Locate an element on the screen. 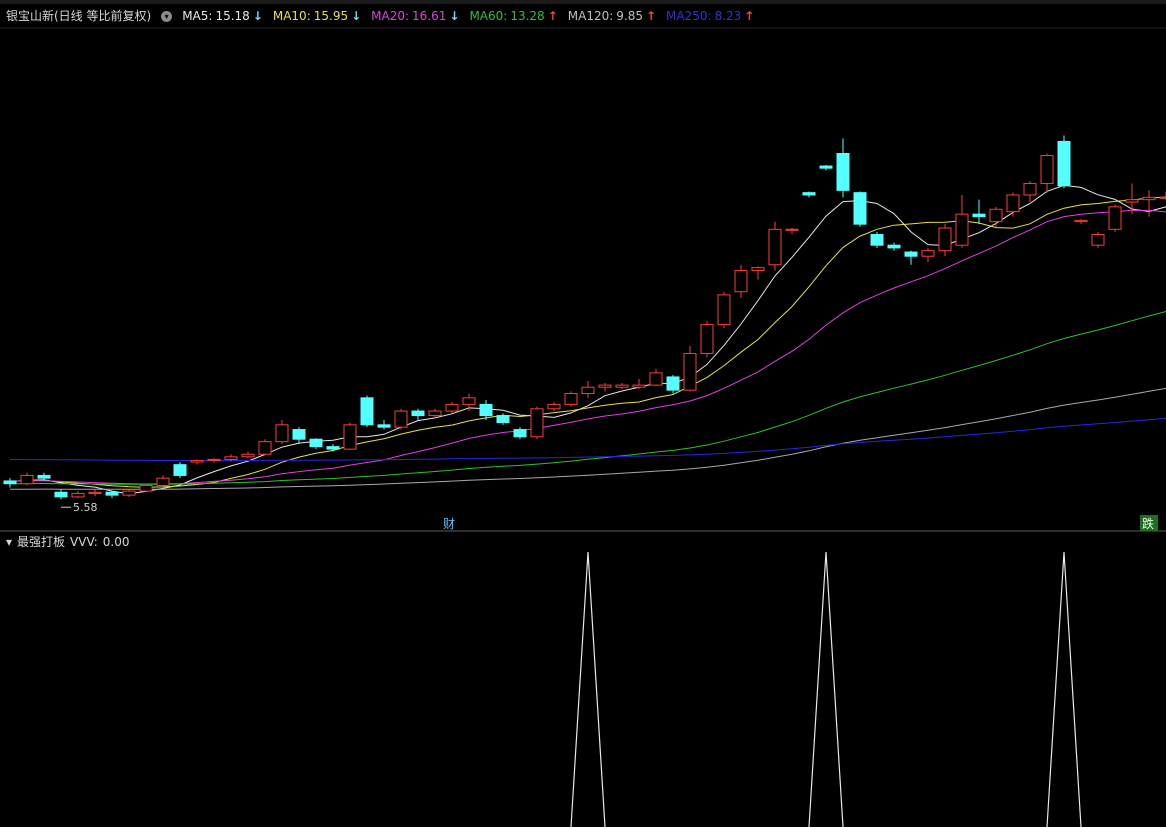 The width and height of the screenshot is (1166, 827). ma-legend-item: MA60: 13.28 ↑ is located at coordinates (513, 16).